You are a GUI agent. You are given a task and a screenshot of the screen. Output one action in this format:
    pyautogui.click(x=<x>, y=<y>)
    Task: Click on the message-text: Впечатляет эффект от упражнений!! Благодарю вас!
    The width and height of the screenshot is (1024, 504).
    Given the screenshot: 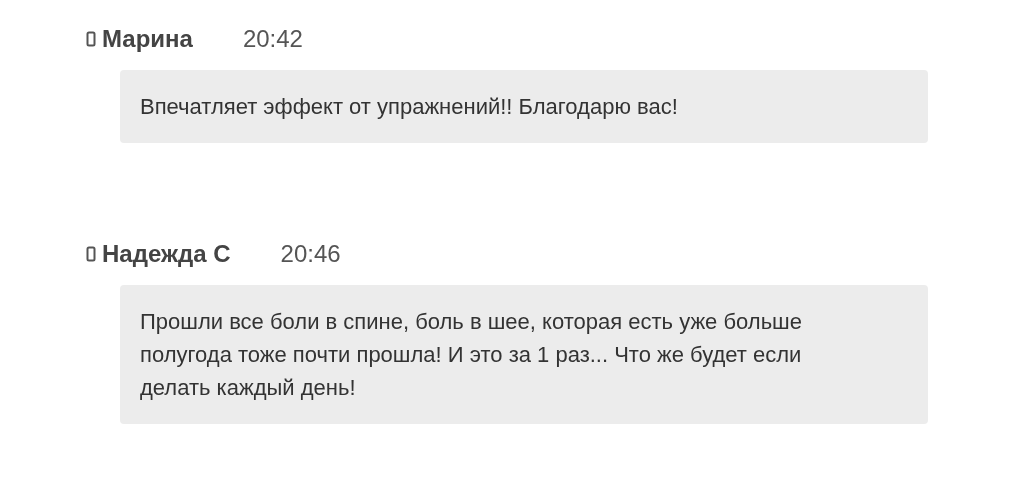 What is the action you would take?
    pyautogui.click(x=409, y=107)
    